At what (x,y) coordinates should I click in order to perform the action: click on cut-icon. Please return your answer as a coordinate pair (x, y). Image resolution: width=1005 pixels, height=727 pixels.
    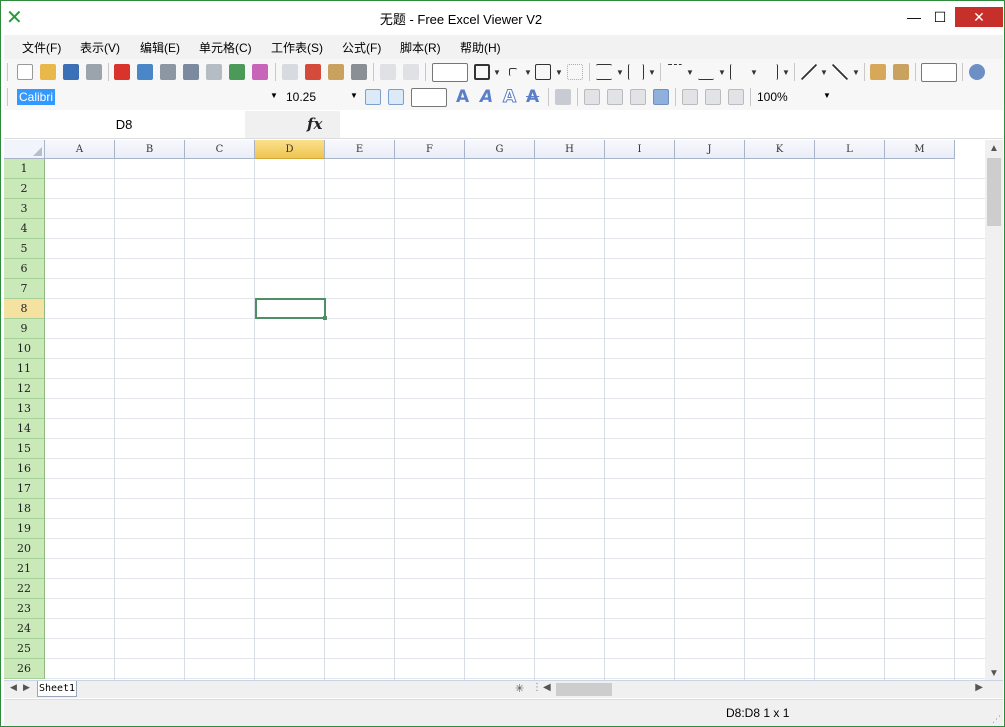
    Looking at the image, I should click on (313, 72).